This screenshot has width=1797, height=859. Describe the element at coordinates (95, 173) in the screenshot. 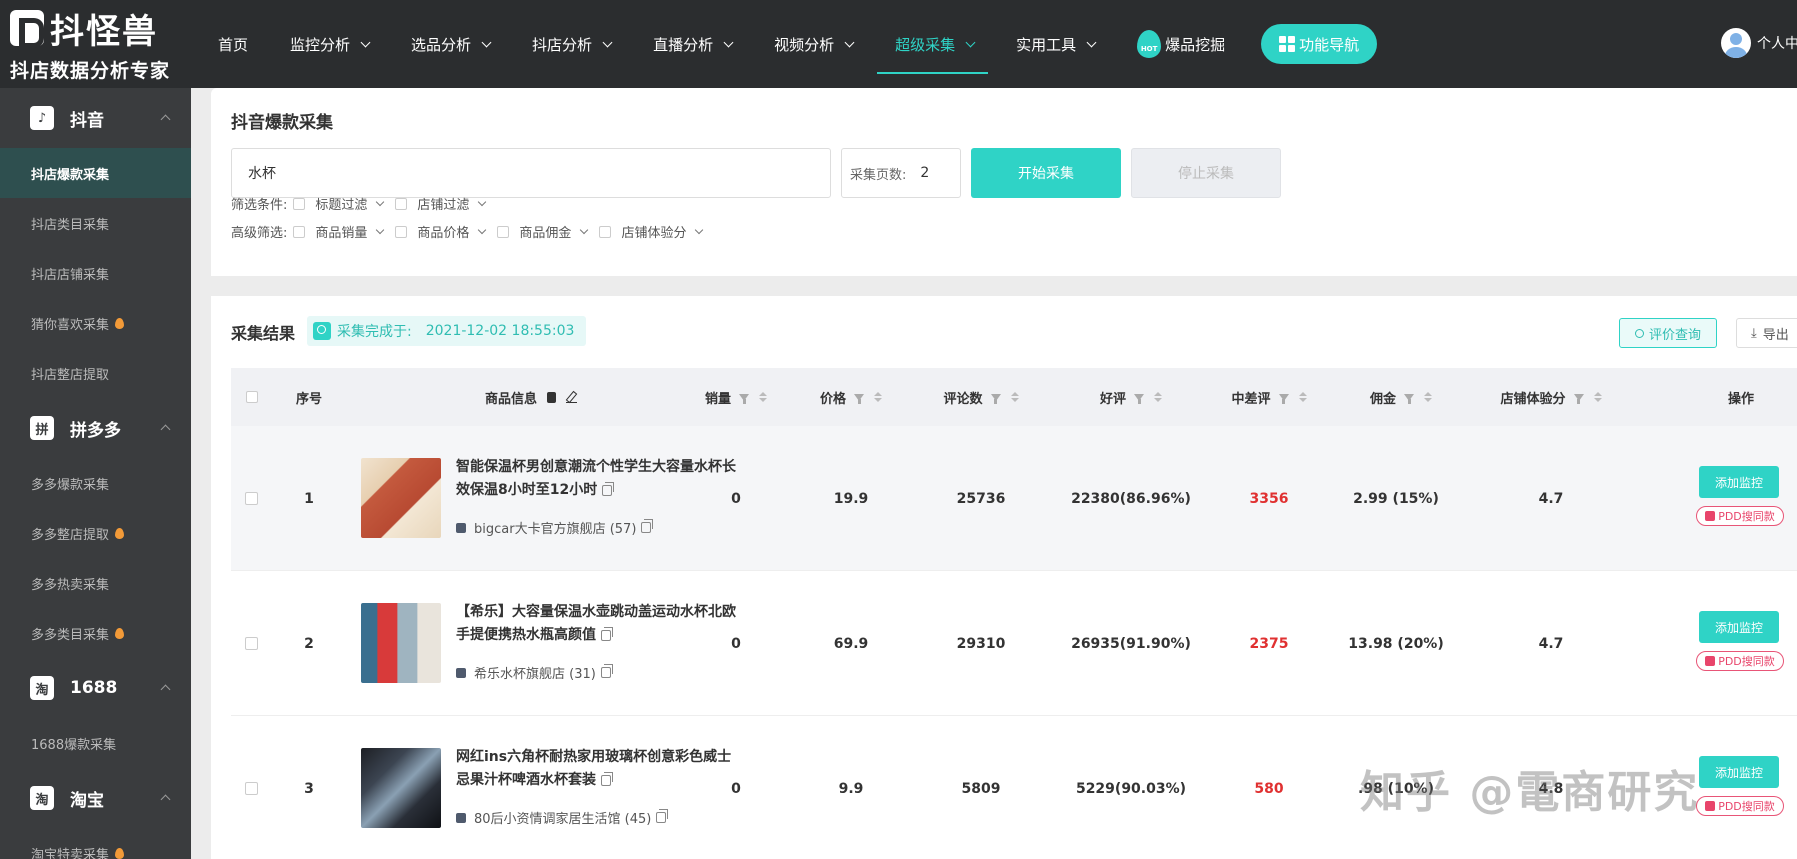

I see `sidebar-item: 抖店爆款采集` at that location.